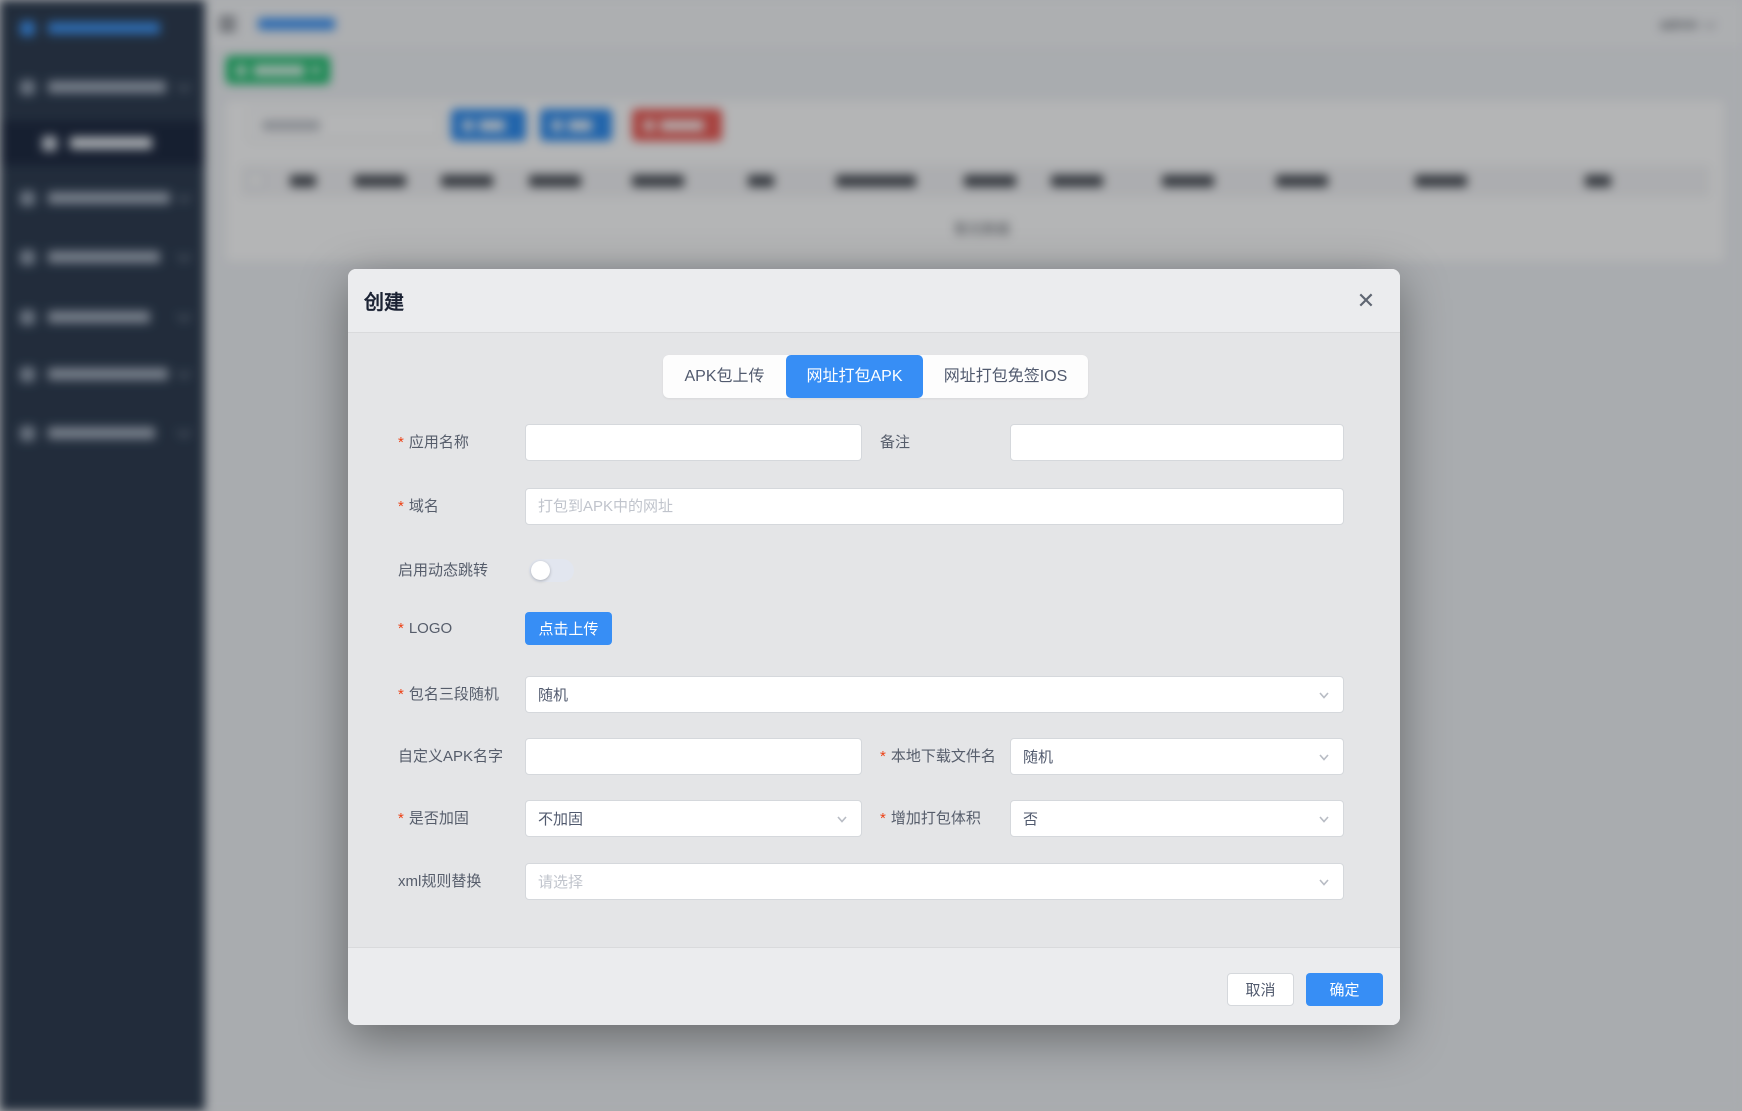 The image size is (1742, 1111). I want to click on local-file-name-select: 随机, so click(1177, 756).